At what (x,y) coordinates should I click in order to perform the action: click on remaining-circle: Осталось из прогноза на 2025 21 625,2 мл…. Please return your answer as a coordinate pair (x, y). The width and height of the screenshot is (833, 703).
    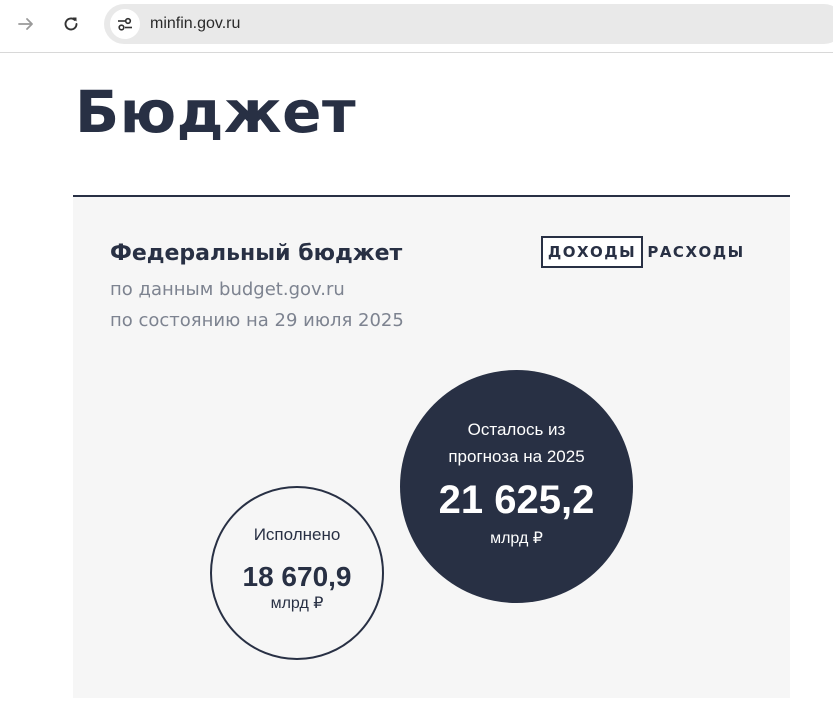
    Looking at the image, I should click on (516, 486).